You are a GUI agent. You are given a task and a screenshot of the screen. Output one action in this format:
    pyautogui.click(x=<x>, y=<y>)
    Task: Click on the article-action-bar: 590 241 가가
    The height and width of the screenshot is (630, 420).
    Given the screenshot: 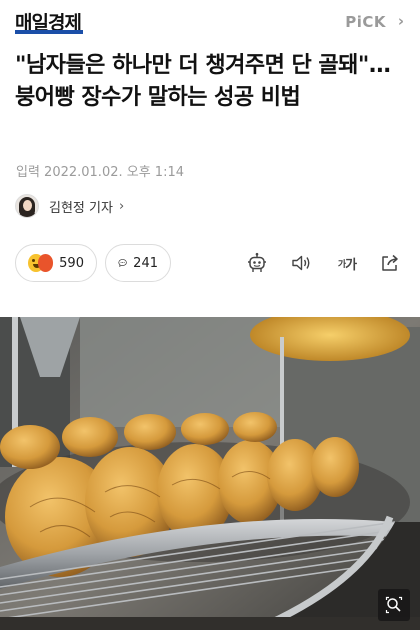 What is the action you would take?
    pyautogui.click(x=212, y=263)
    